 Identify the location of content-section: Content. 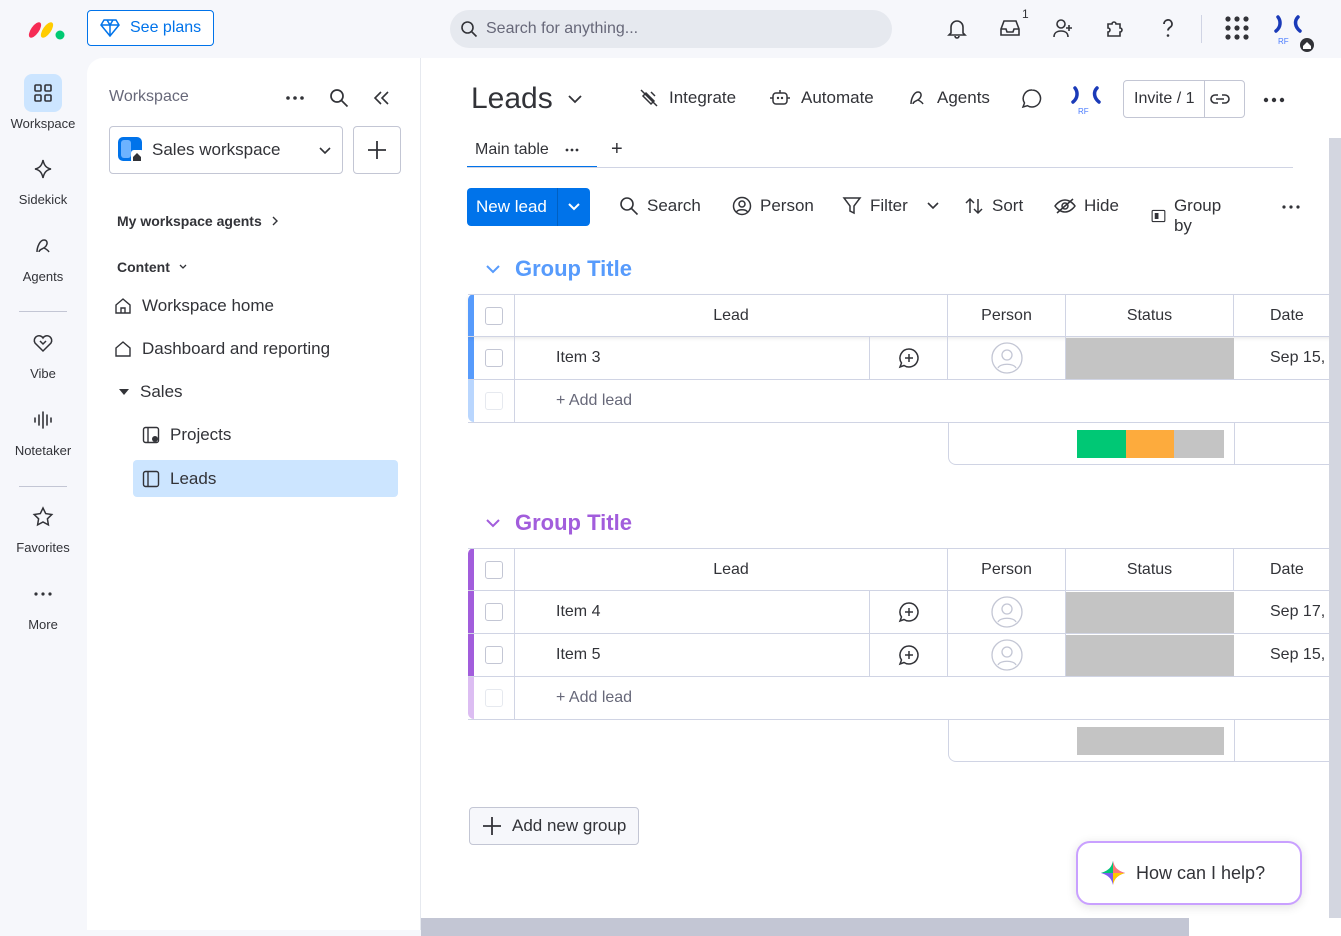
(152, 267).